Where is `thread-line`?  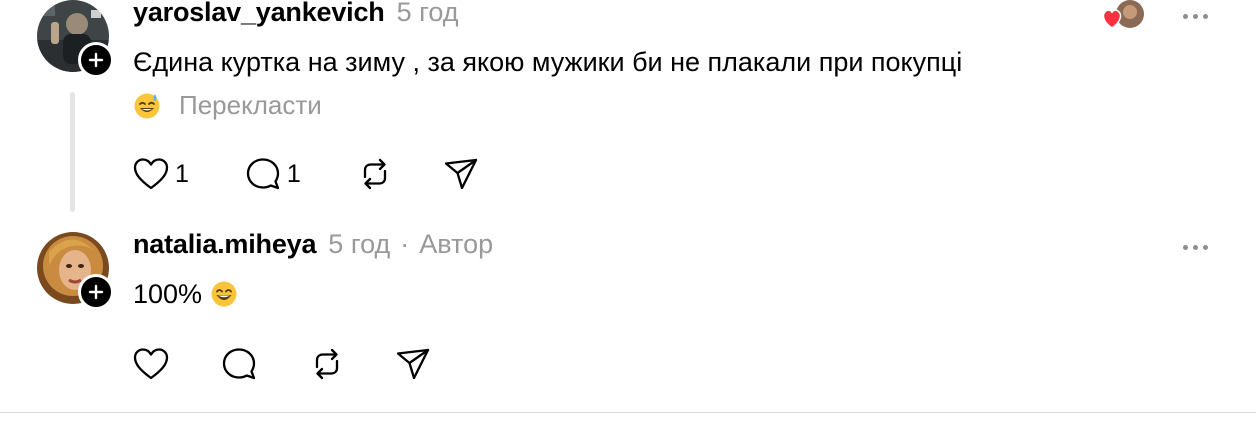 thread-line is located at coordinates (72, 152).